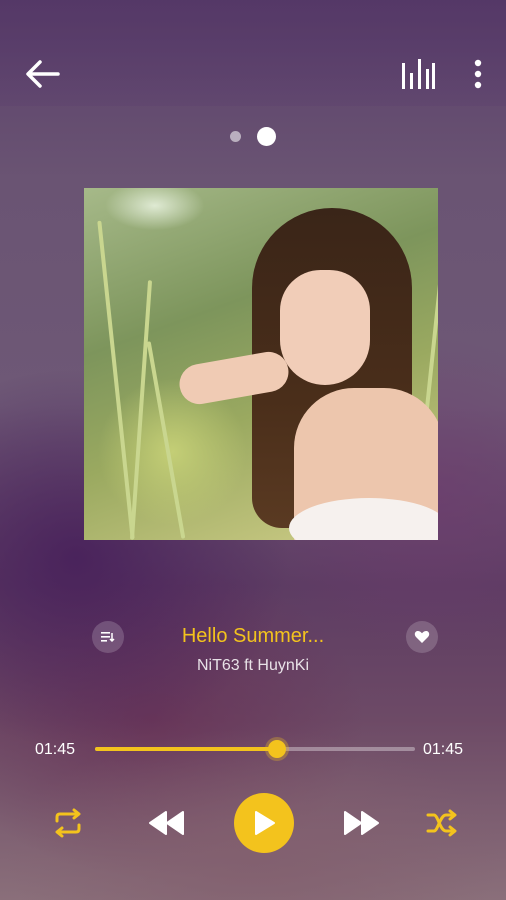 This screenshot has width=506, height=900. I want to click on back-button, so click(42, 74).